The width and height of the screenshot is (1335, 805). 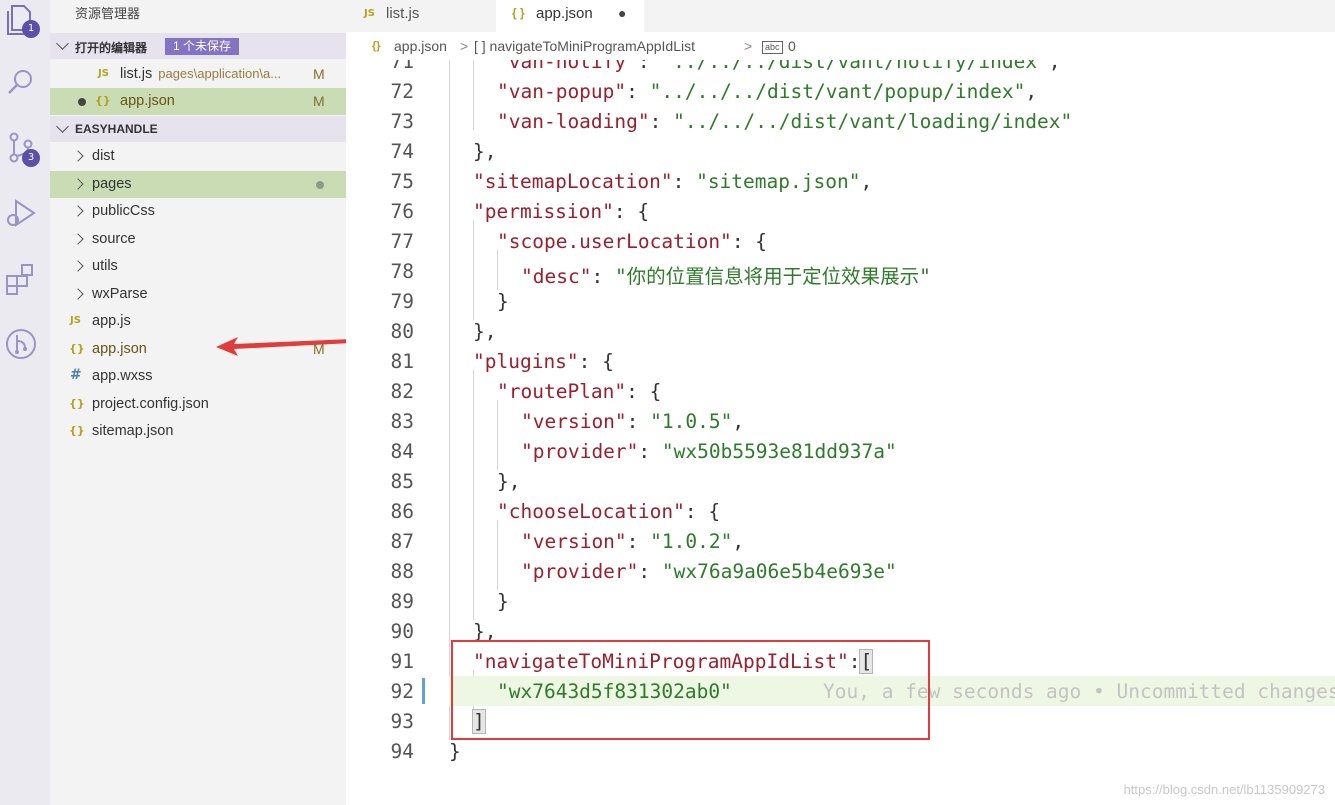 I want to click on unsaved-dot-icon, so click(x=82, y=102).